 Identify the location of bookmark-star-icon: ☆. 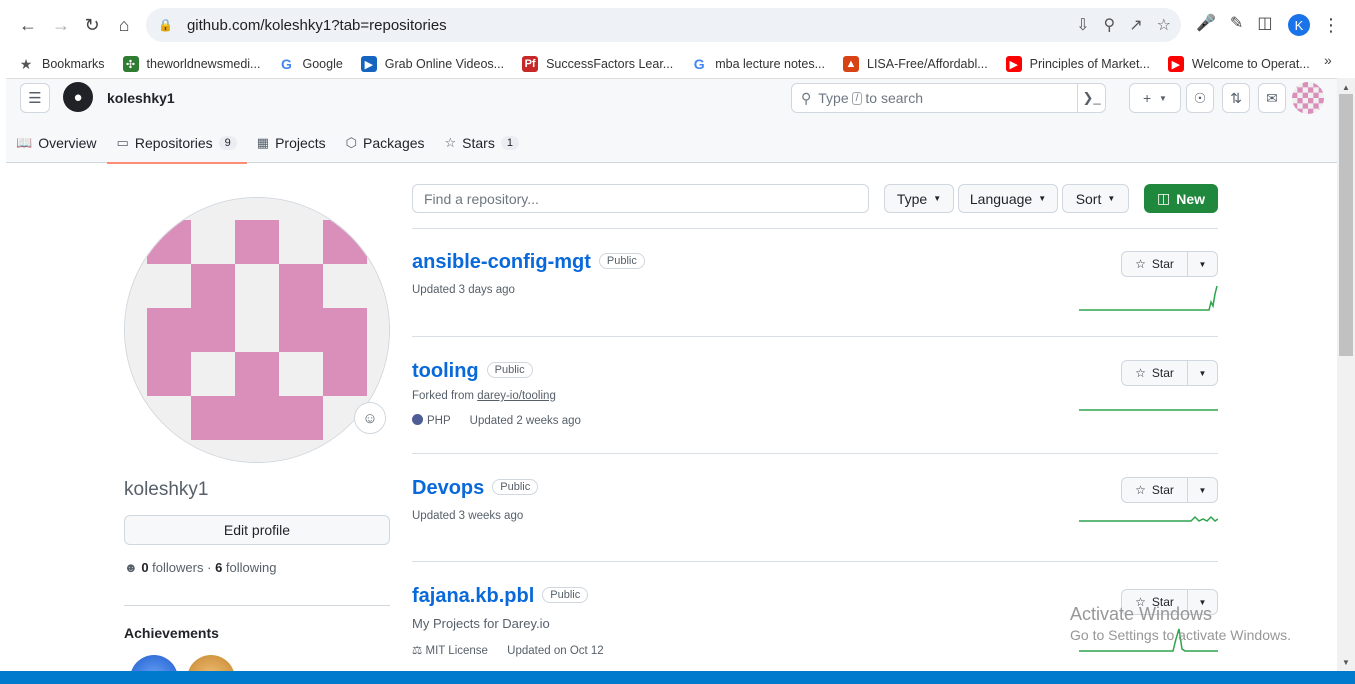
(1164, 25).